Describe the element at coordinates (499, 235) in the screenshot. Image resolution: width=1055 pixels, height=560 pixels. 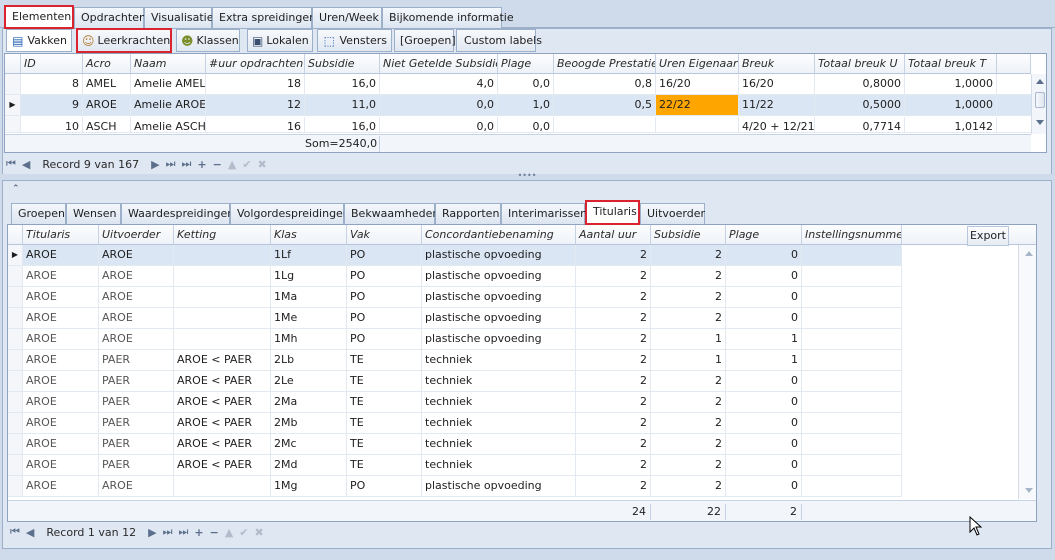
I see `column-header-concordantiebenaming: Concordantiebenaming` at that location.